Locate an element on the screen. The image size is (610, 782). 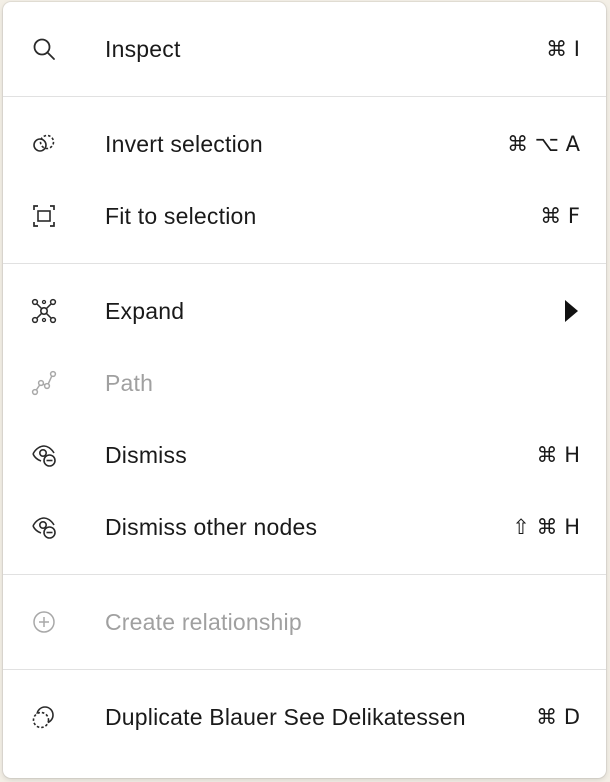
menu-item-label: Inspect is located at coordinates (143, 48).